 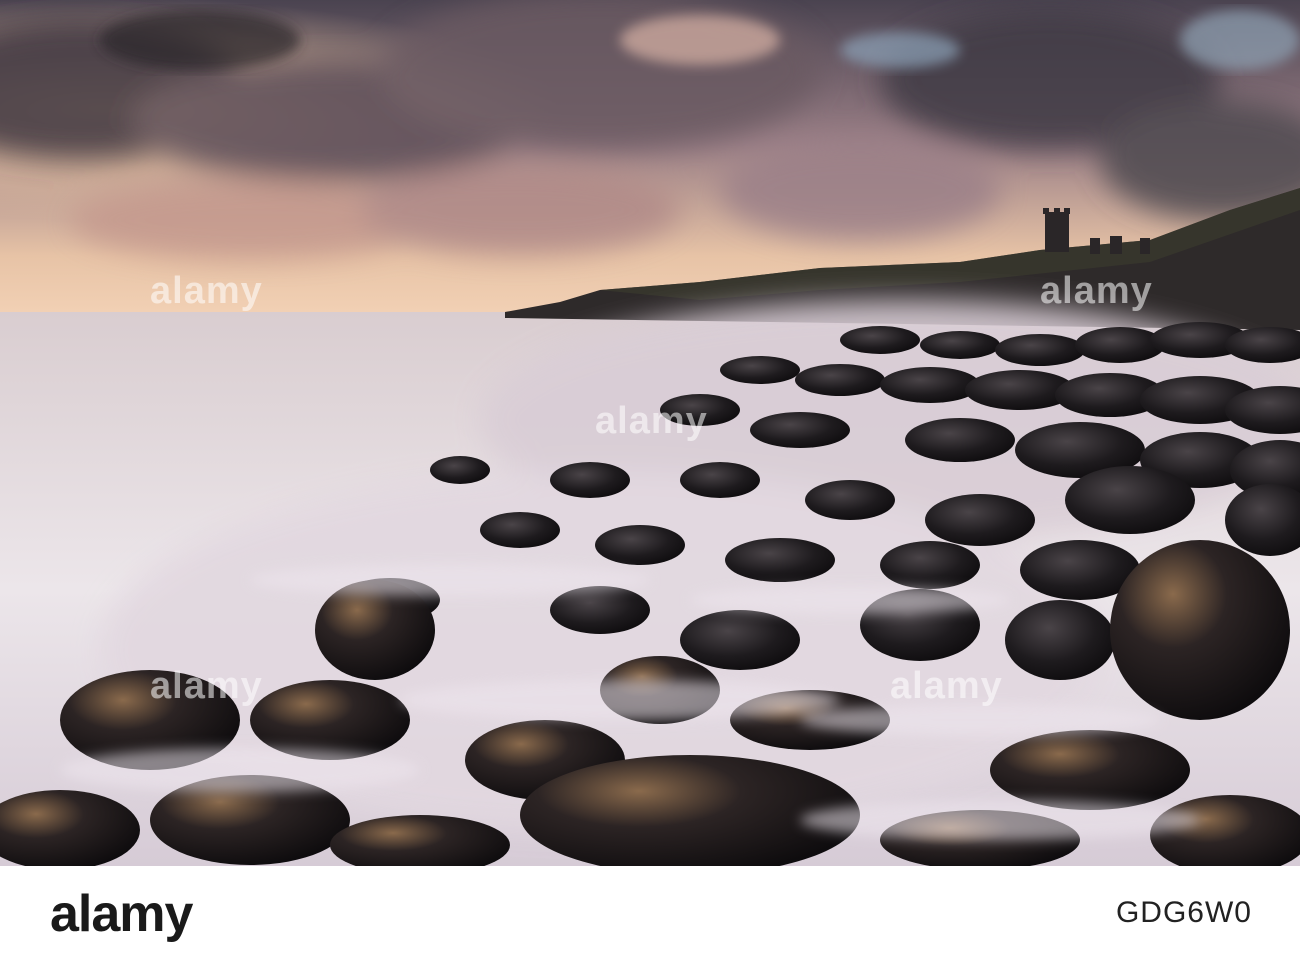 What do you see at coordinates (1183, 912) in the screenshot?
I see `image-code: GDG6W0` at bounding box center [1183, 912].